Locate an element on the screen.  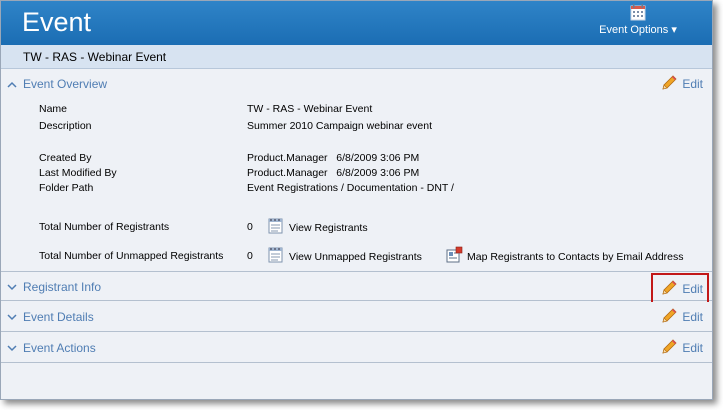
event-options-label: Event Options is located at coordinates (634, 30).